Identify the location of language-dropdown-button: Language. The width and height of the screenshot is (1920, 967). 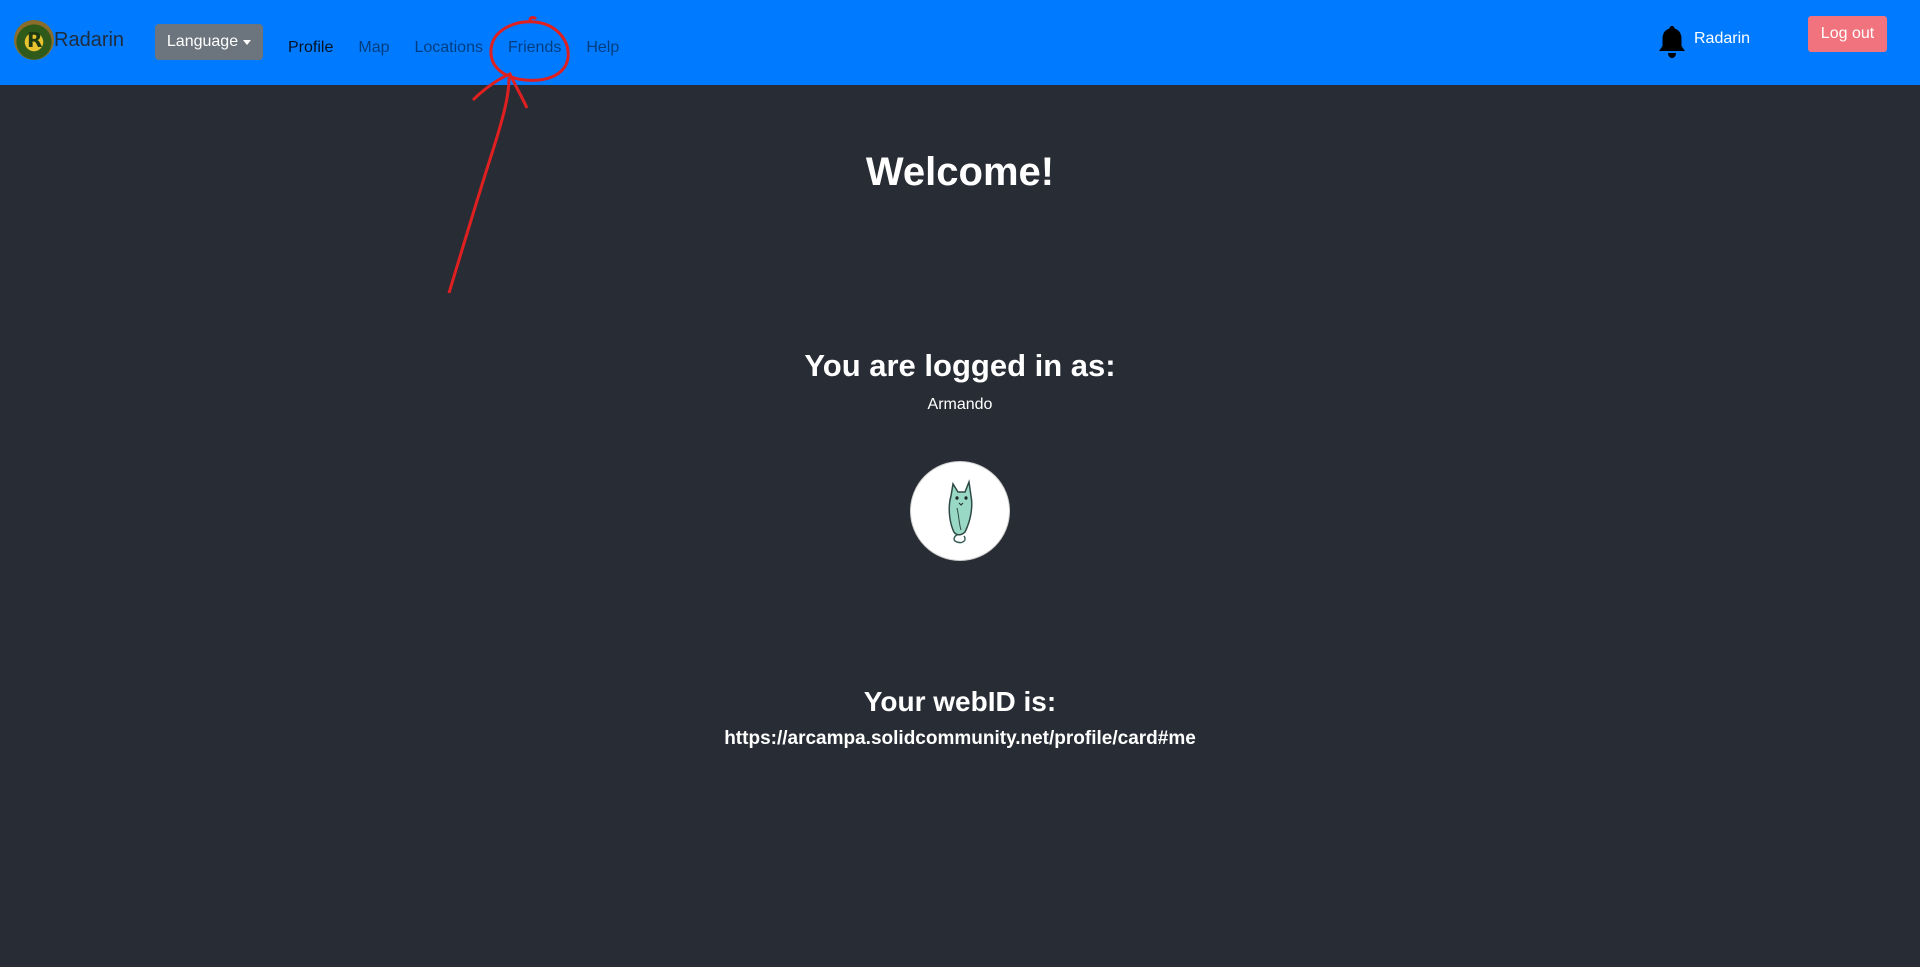
(209, 42).